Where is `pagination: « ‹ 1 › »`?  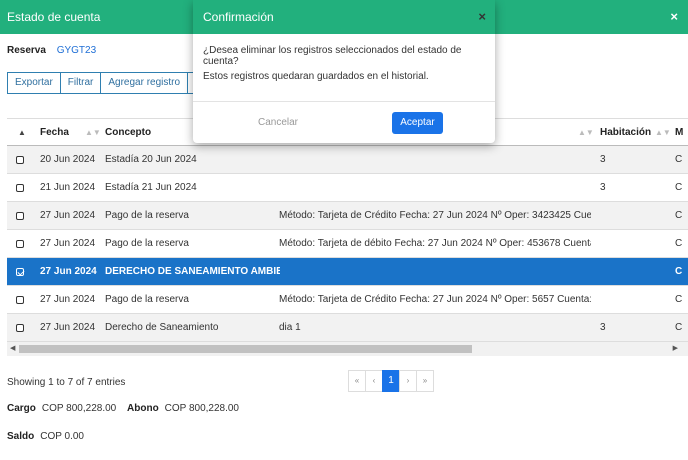
pagination: « ‹ 1 › » is located at coordinates (391, 381).